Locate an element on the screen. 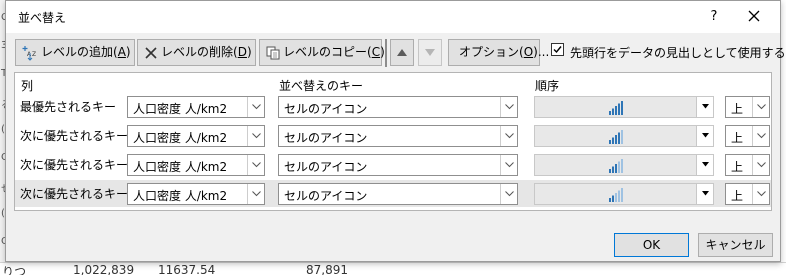 The width and height of the screenshot is (786, 275). move-down-button is located at coordinates (430, 52).